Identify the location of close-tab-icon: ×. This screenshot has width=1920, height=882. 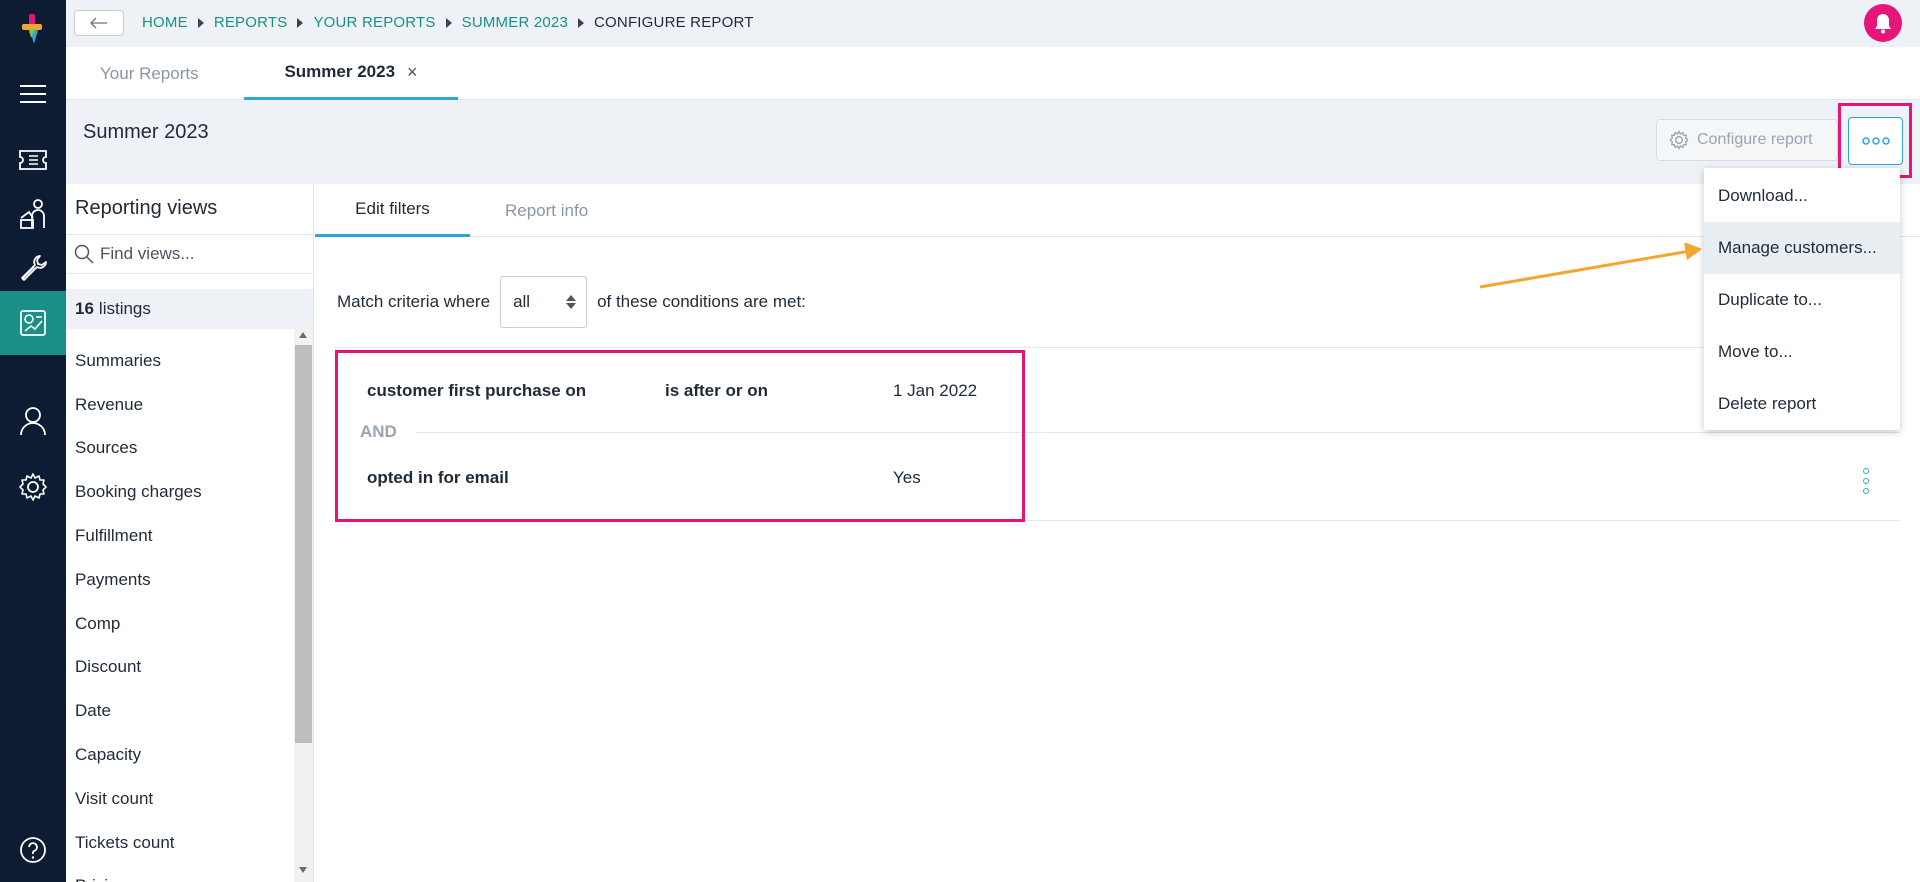
(412, 72).